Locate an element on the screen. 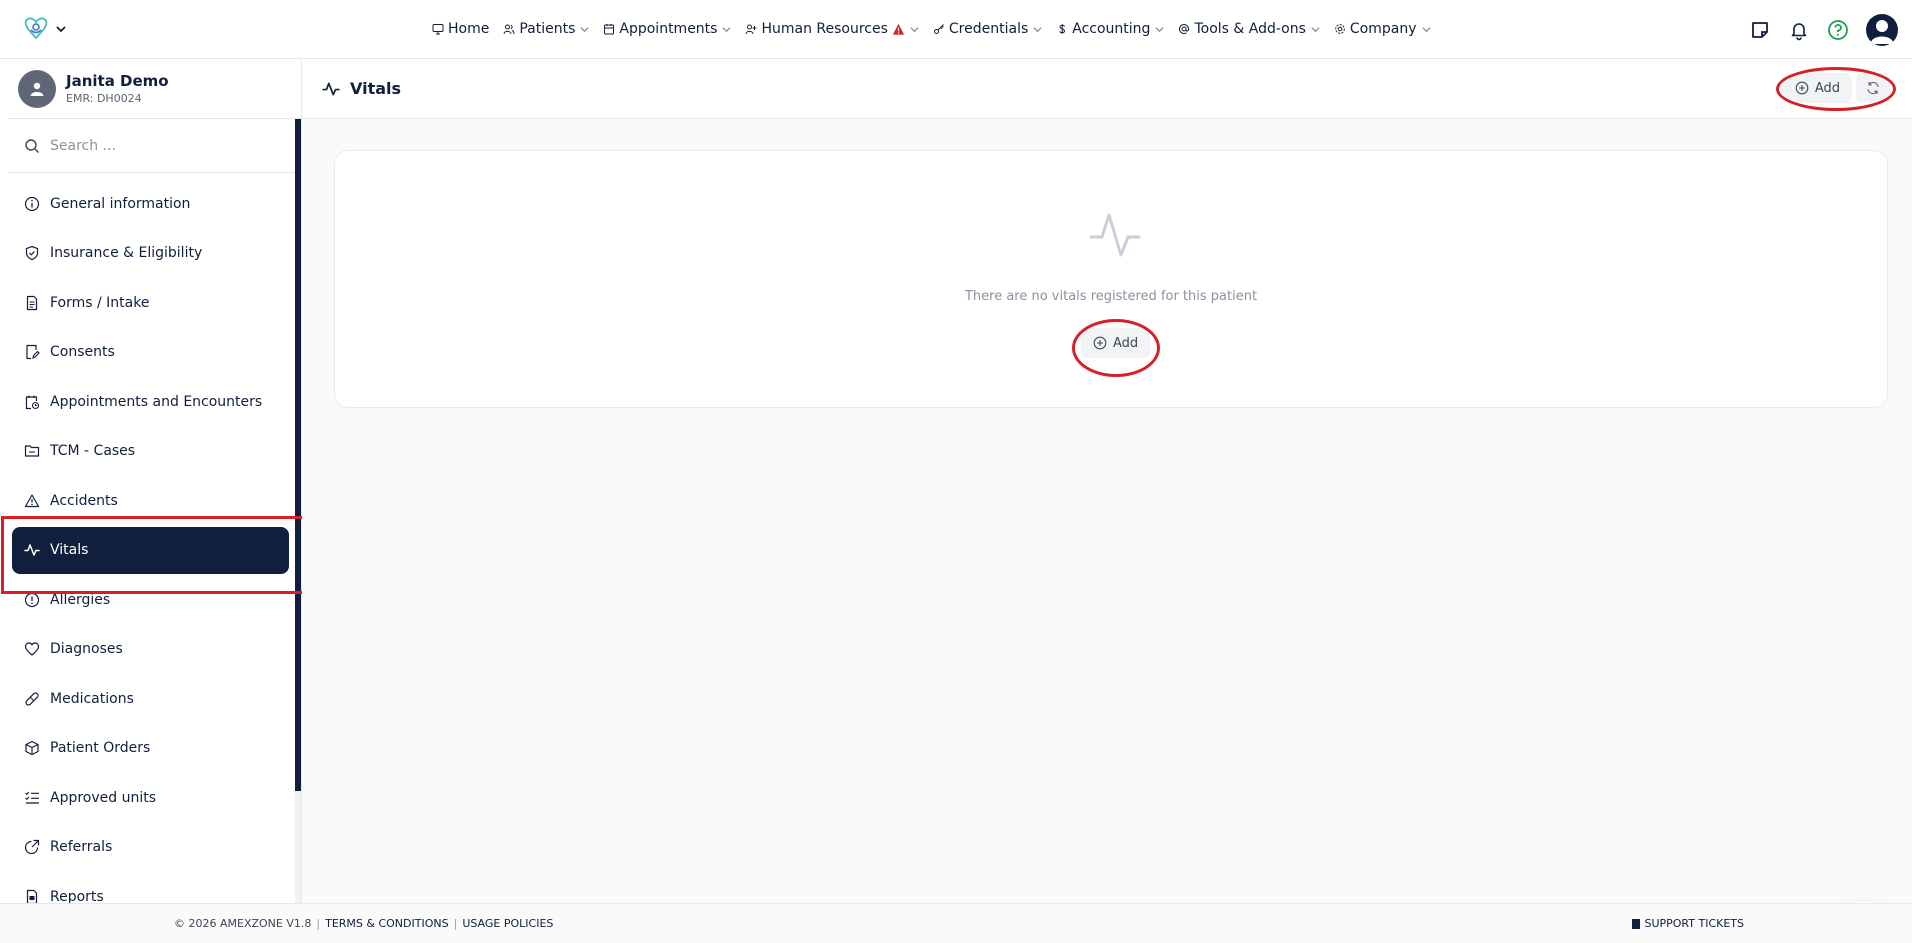  add-vital-button: Add is located at coordinates (1817, 88).